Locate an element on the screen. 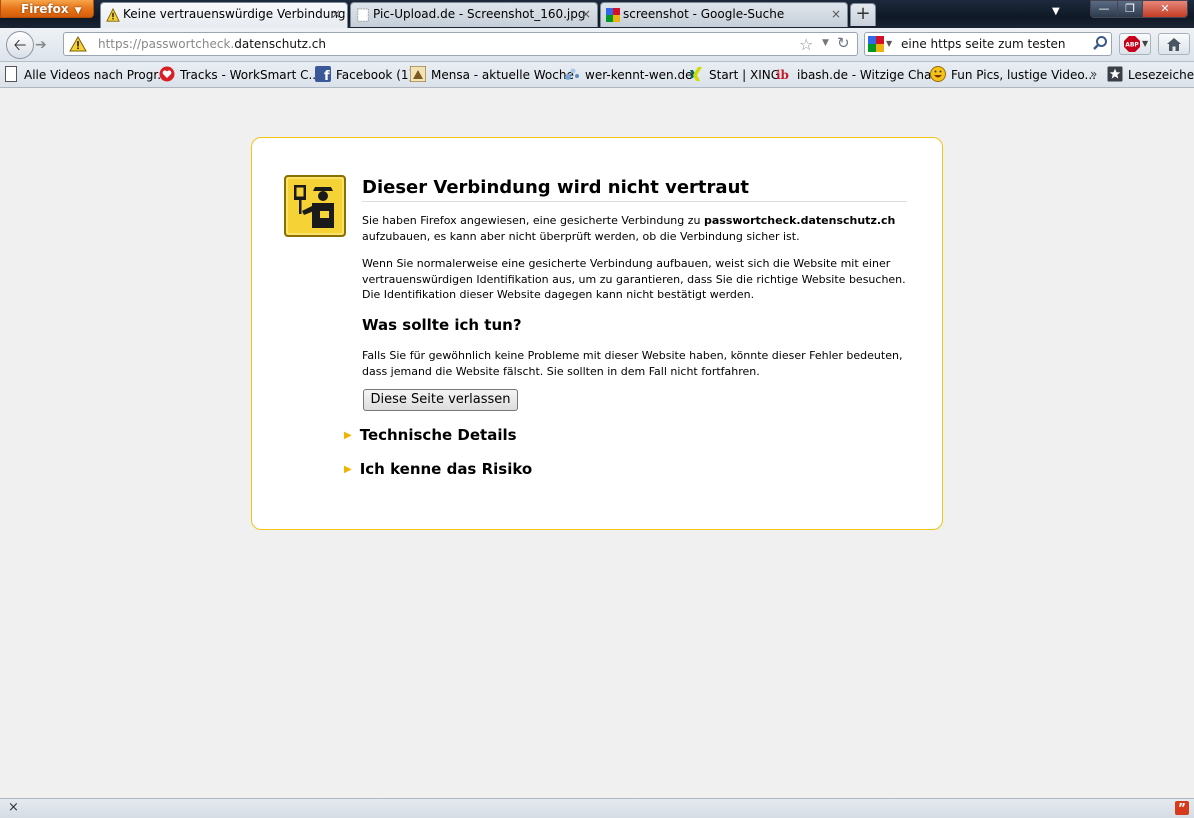 This screenshot has height=818, width=1194. search-icon is located at coordinates (1100, 43).